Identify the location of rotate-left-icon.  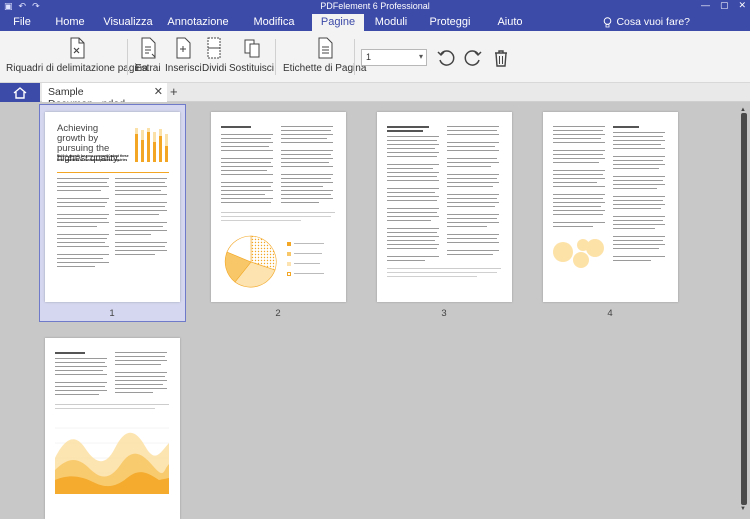
(446, 58).